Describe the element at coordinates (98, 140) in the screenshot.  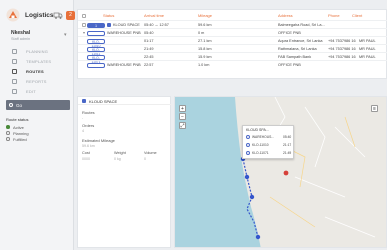
I see `mileage-label: Estimated Mileage` at that location.